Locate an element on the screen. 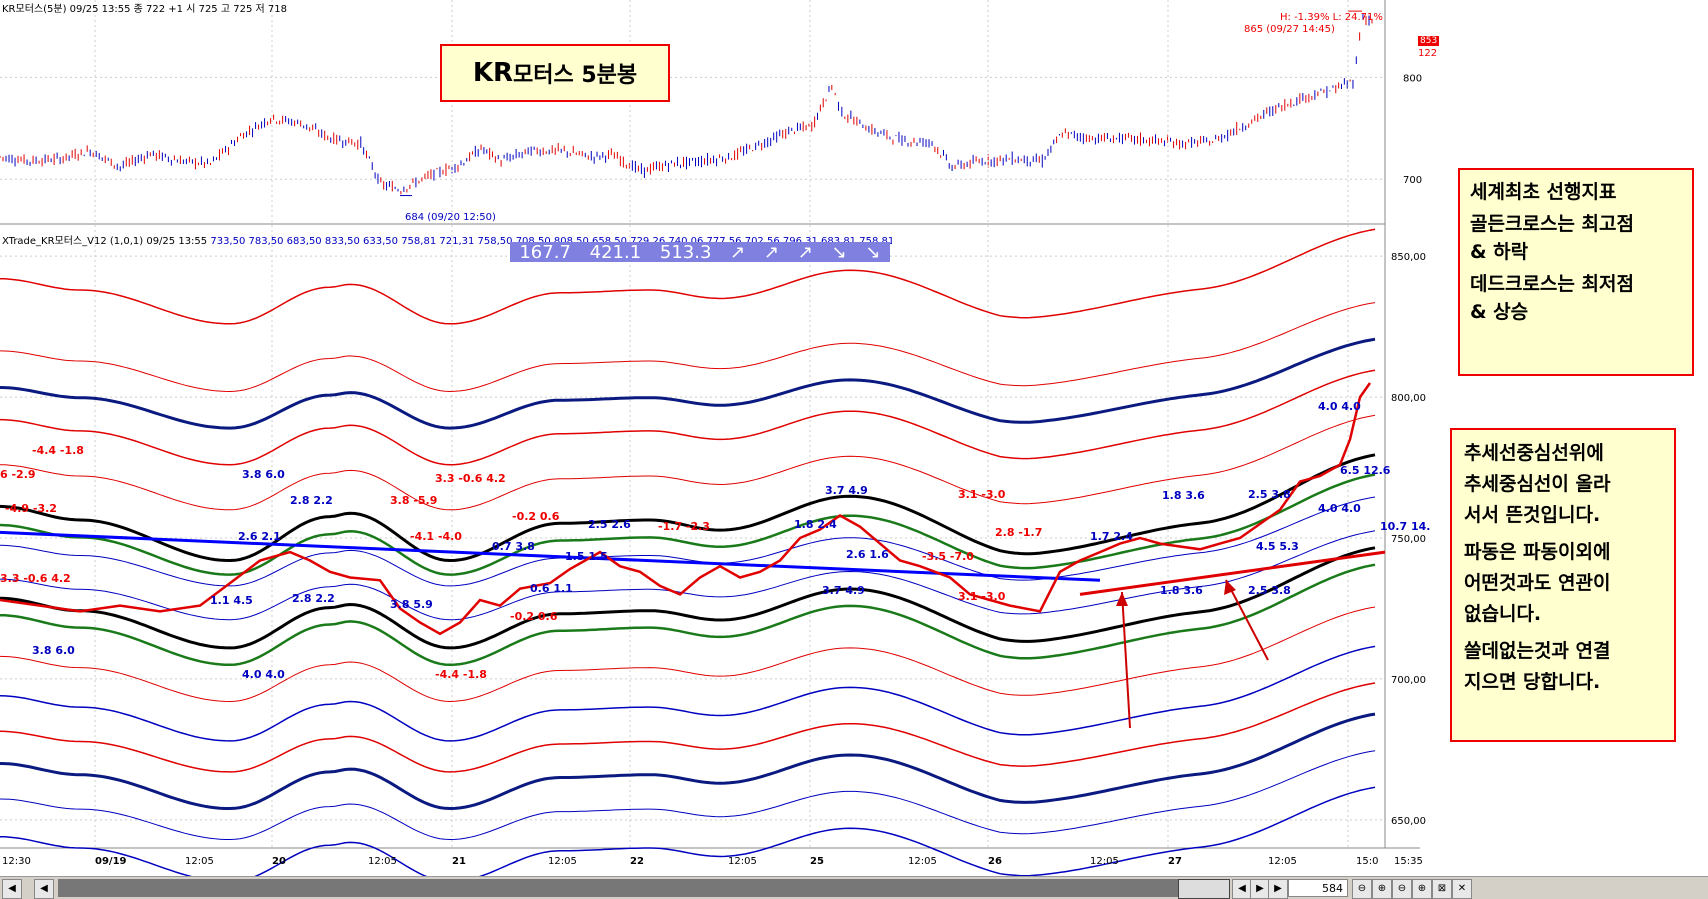  data-label-10: 3.7 4.9 is located at coordinates (846, 490).